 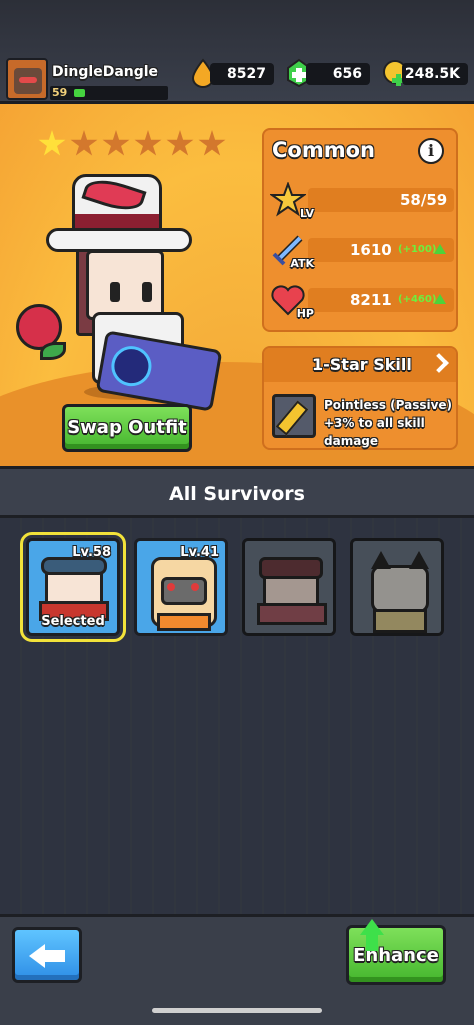 What do you see at coordinates (115, 292) in the screenshot?
I see `left-eye` at bounding box center [115, 292].